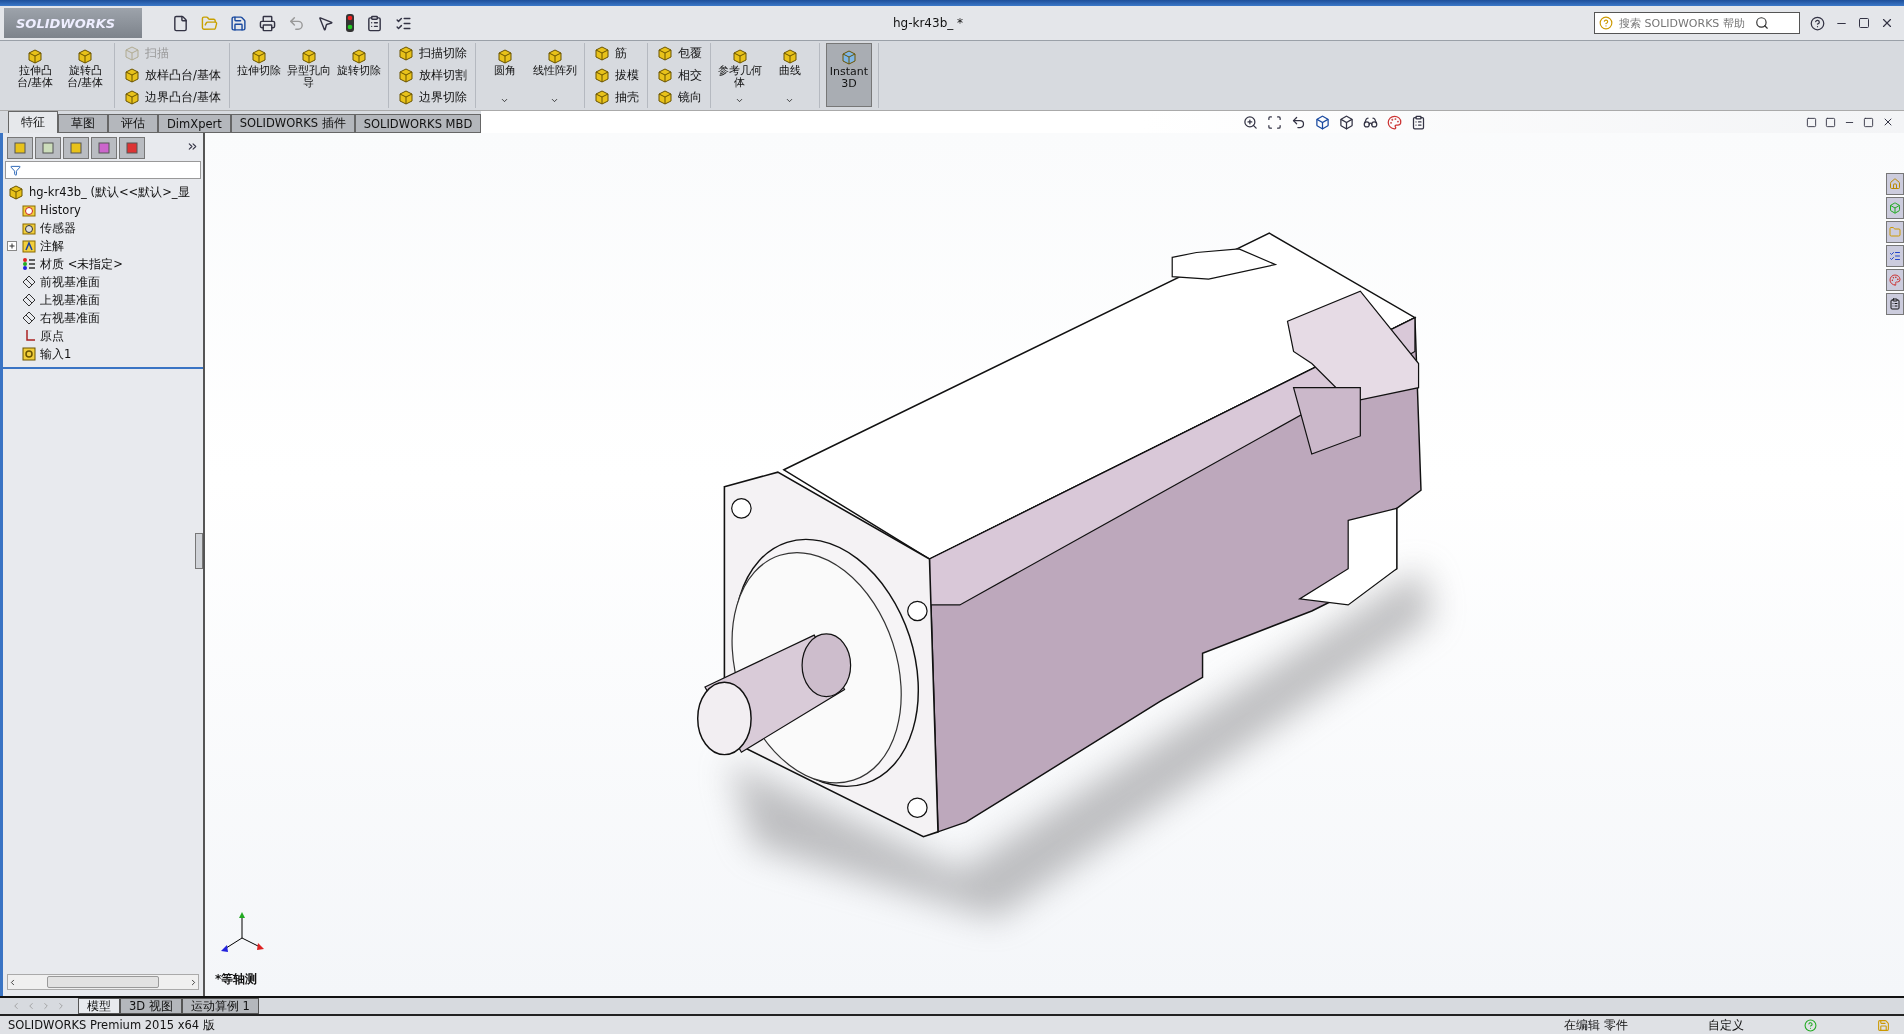 The width and height of the screenshot is (1904, 1034). Describe the element at coordinates (258, 75) in the screenshot. I see `ribbon-button: 拉伸切除` at that location.